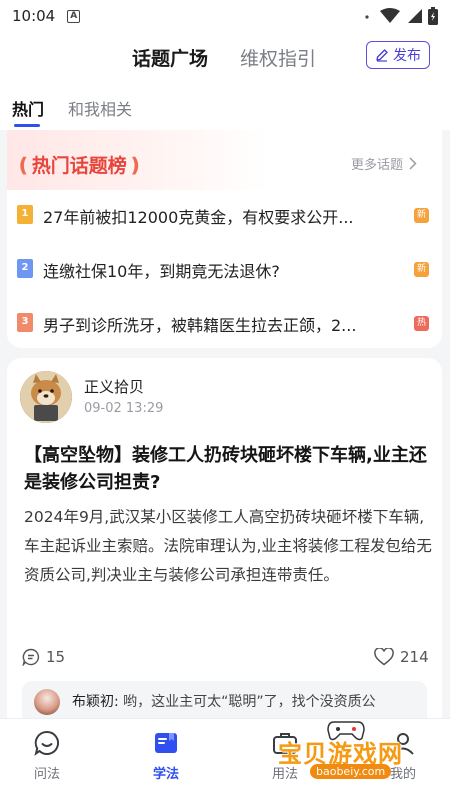  What do you see at coordinates (433, 16) in the screenshot?
I see `battery-icon` at bounding box center [433, 16].